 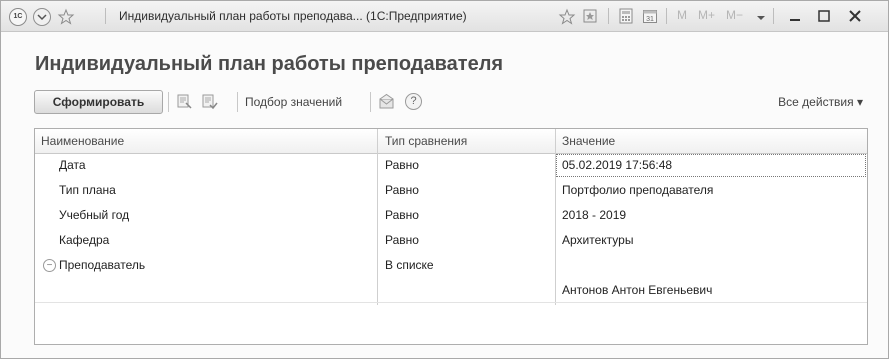 I want to click on page-title: Индивидуальный план работы преподавателя, so click(x=269, y=64).